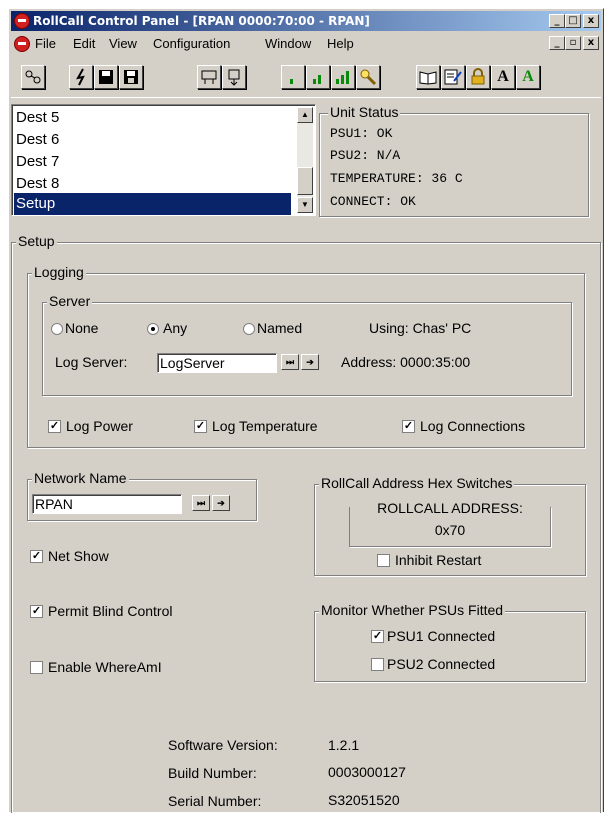  Describe the element at coordinates (428, 77) in the screenshot. I see `book-icon` at that location.